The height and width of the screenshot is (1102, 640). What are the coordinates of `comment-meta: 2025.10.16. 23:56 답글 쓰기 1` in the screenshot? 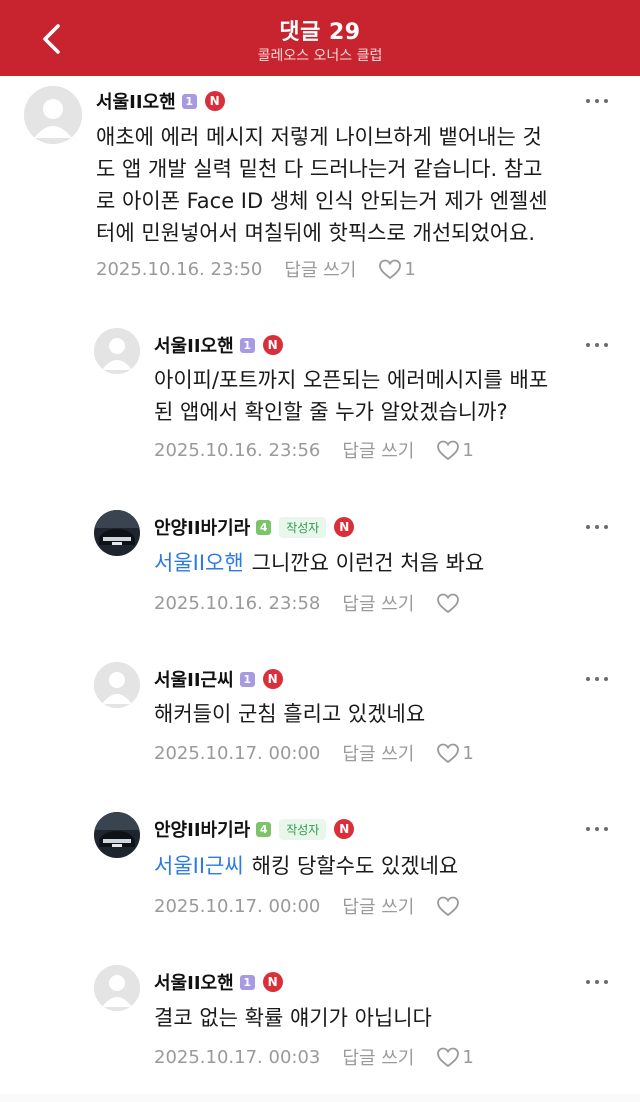 It's located at (314, 450).